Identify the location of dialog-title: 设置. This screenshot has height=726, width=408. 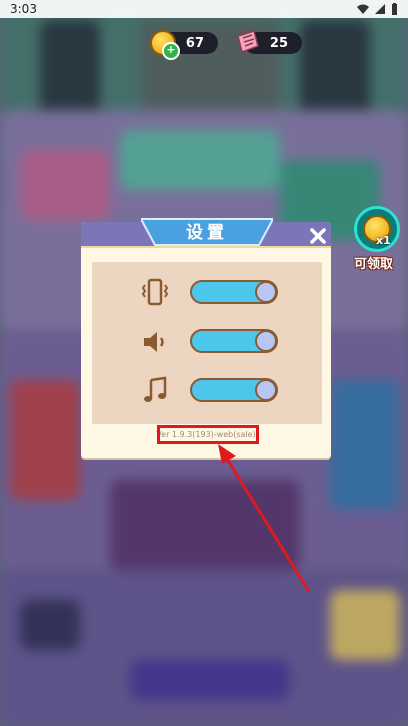
(207, 233).